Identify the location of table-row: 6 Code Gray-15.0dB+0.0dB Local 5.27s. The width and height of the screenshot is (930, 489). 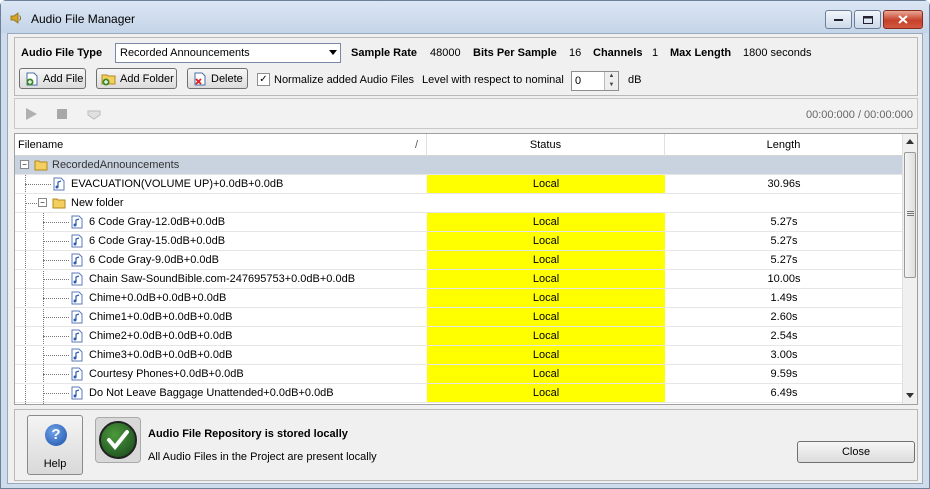
(459, 241).